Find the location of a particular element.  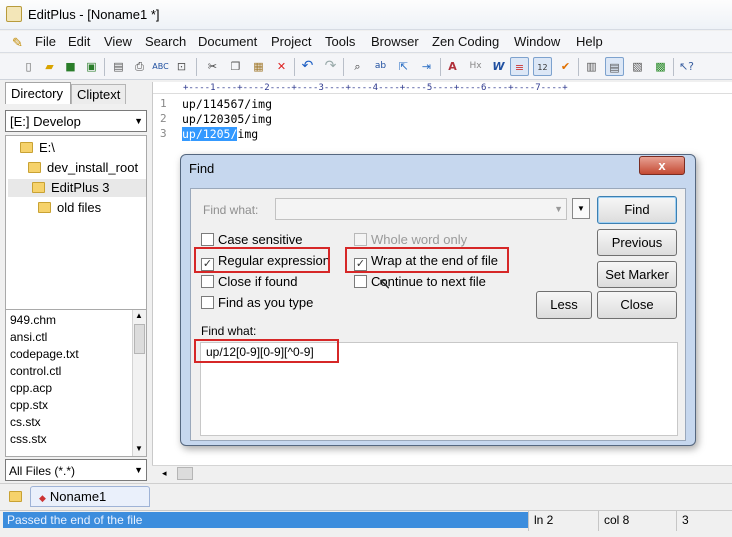

menu-document: Document is located at coordinates (227, 41).